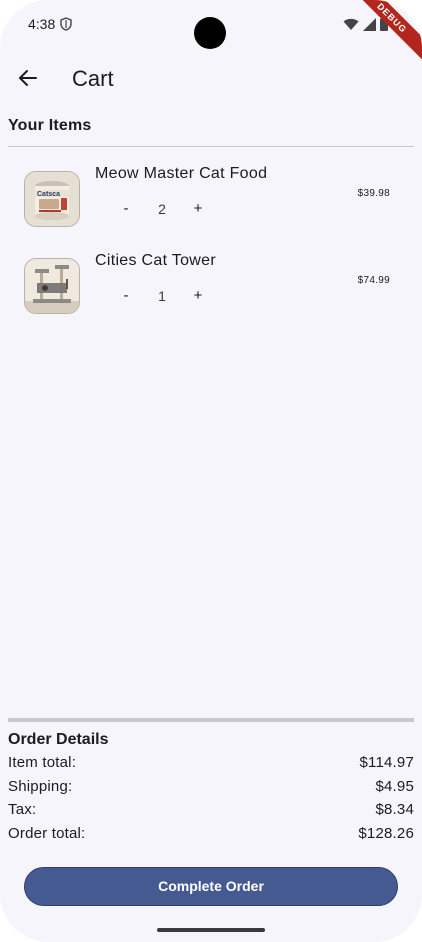 The image size is (422, 942). What do you see at coordinates (373, 193) in the screenshot?
I see `item-price: $39.98` at bounding box center [373, 193].